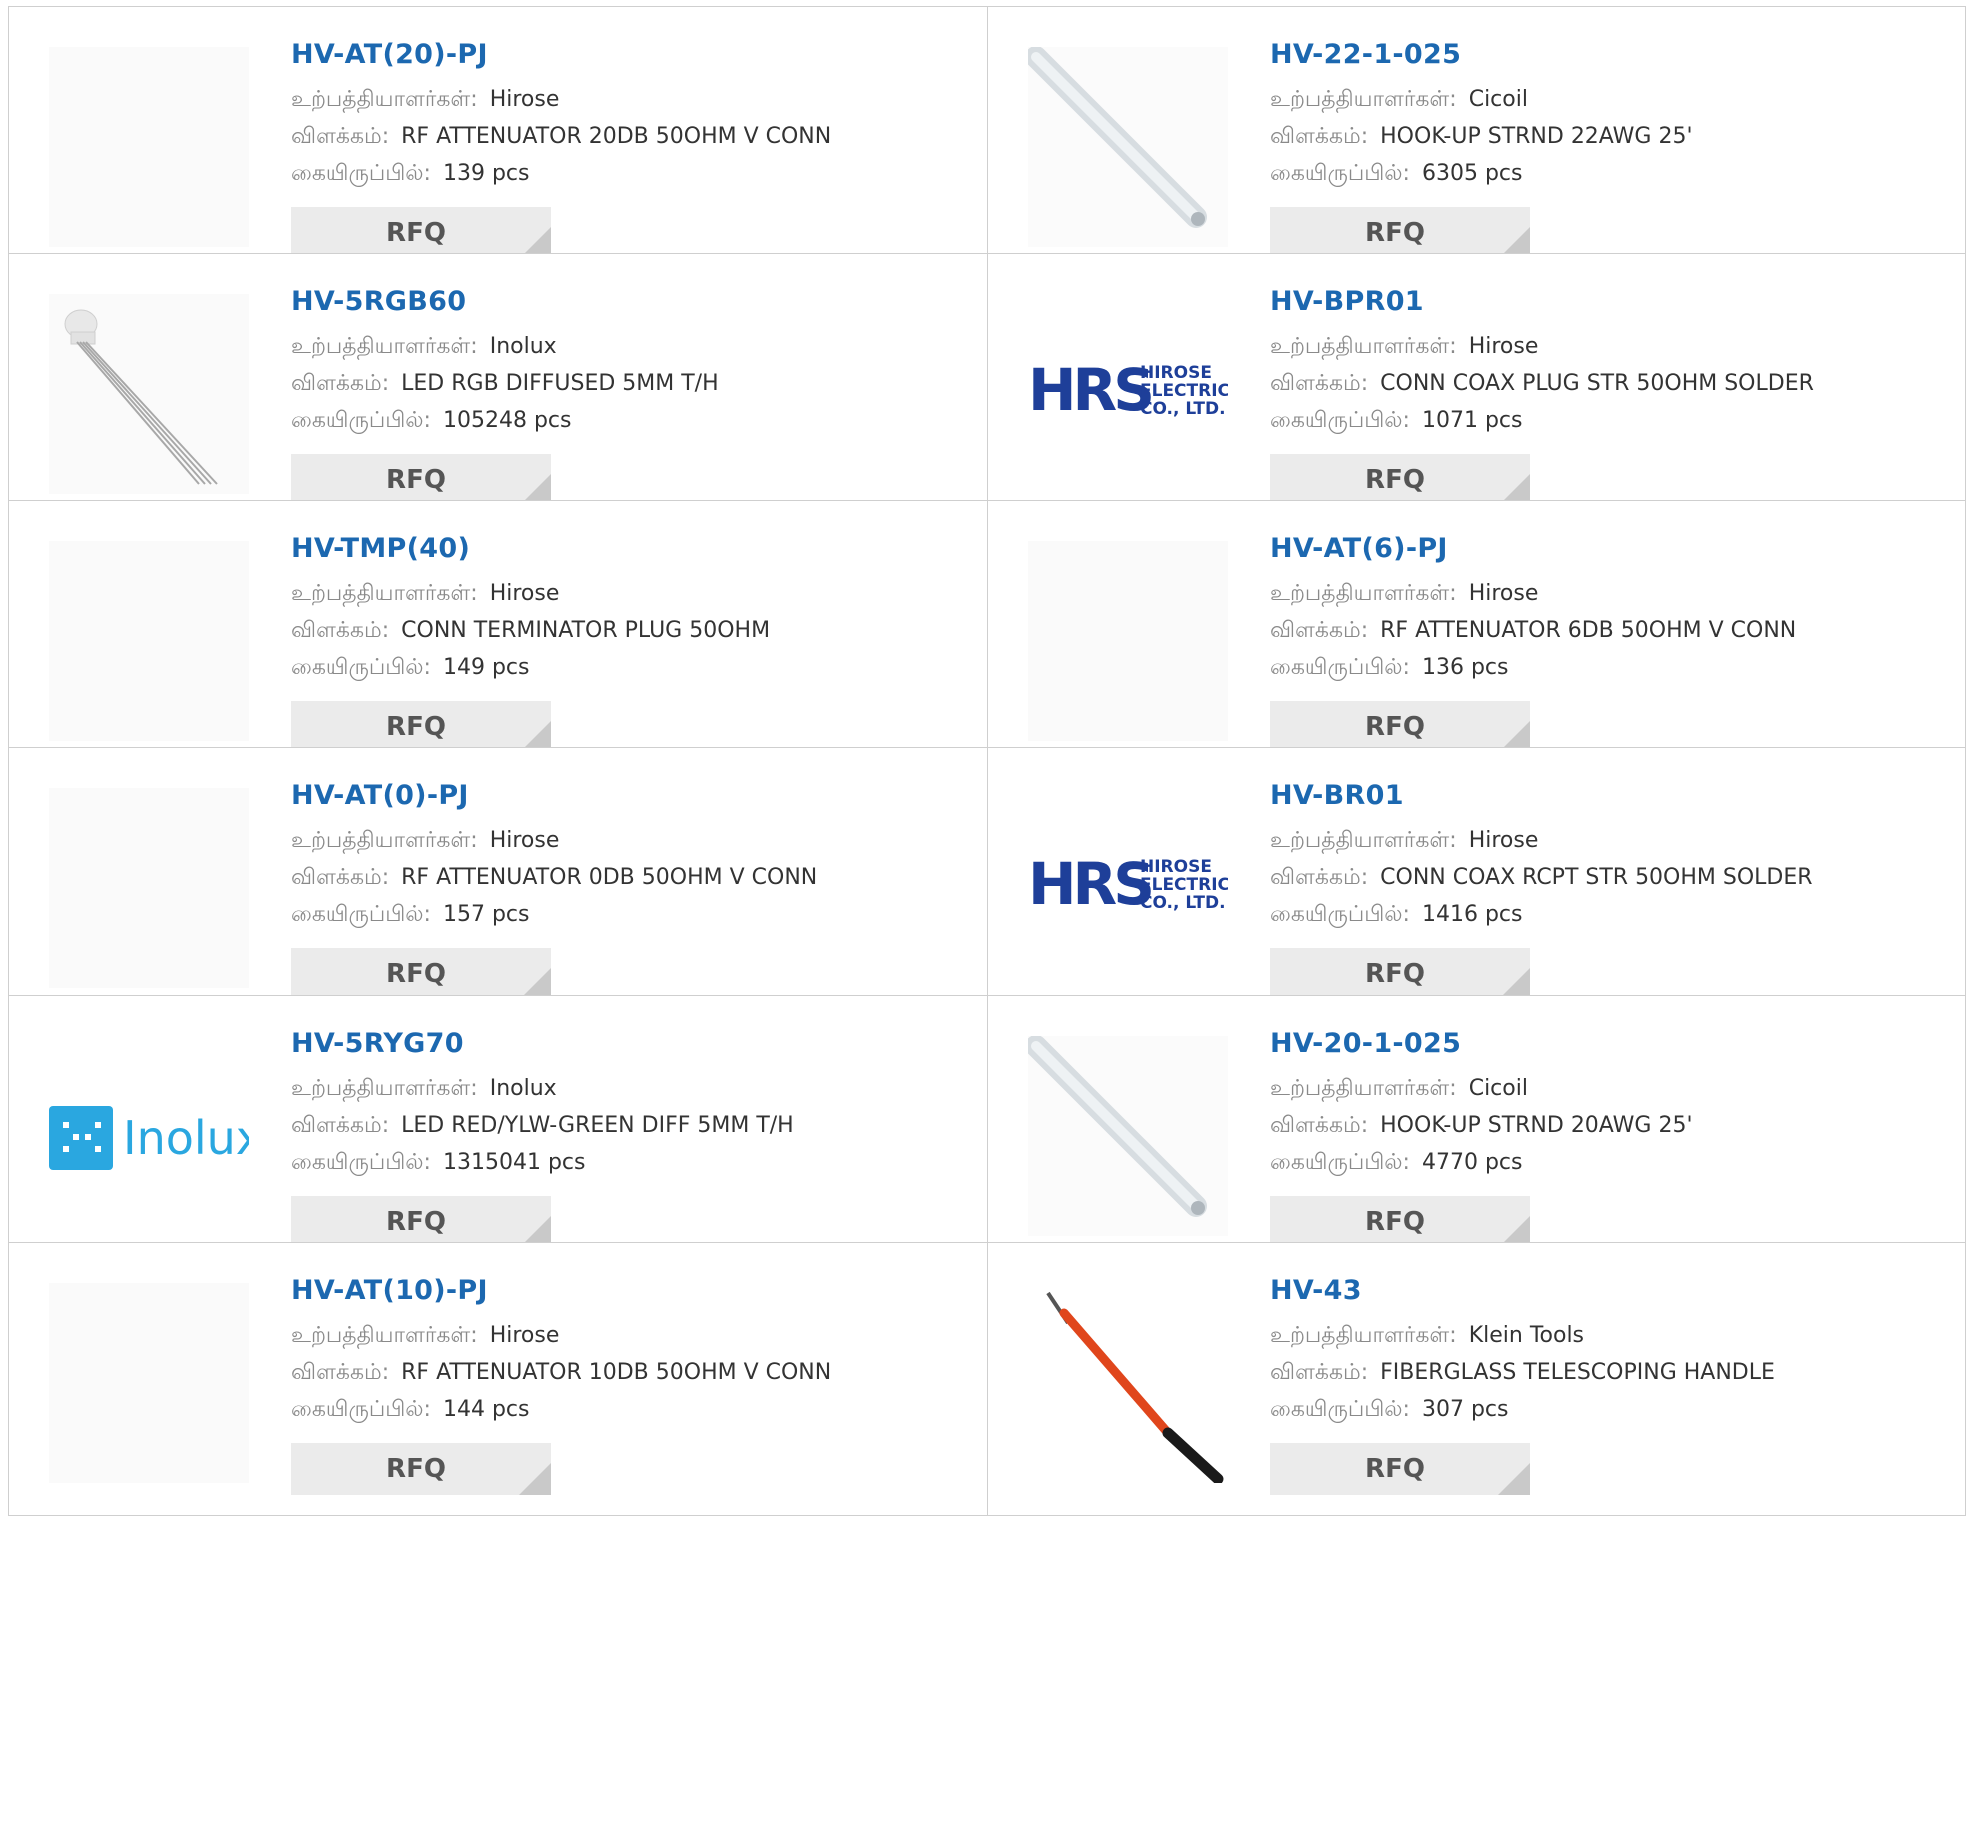 This screenshot has height=1827, width=1975. I want to click on description-row: விளக்கம்: CONN TERMINATOR PLUG 50OHM, so click(631, 630).